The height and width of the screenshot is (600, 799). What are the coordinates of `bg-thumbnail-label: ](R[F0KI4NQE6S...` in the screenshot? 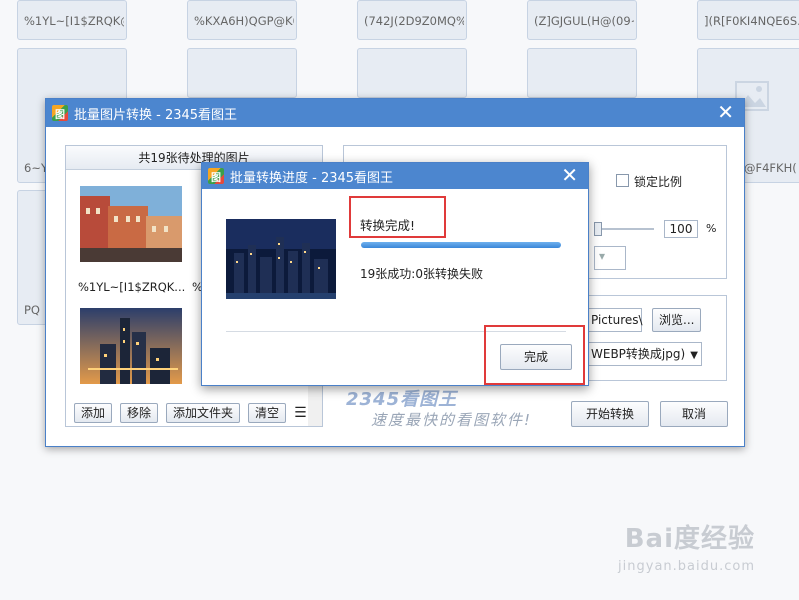 It's located at (751, 21).